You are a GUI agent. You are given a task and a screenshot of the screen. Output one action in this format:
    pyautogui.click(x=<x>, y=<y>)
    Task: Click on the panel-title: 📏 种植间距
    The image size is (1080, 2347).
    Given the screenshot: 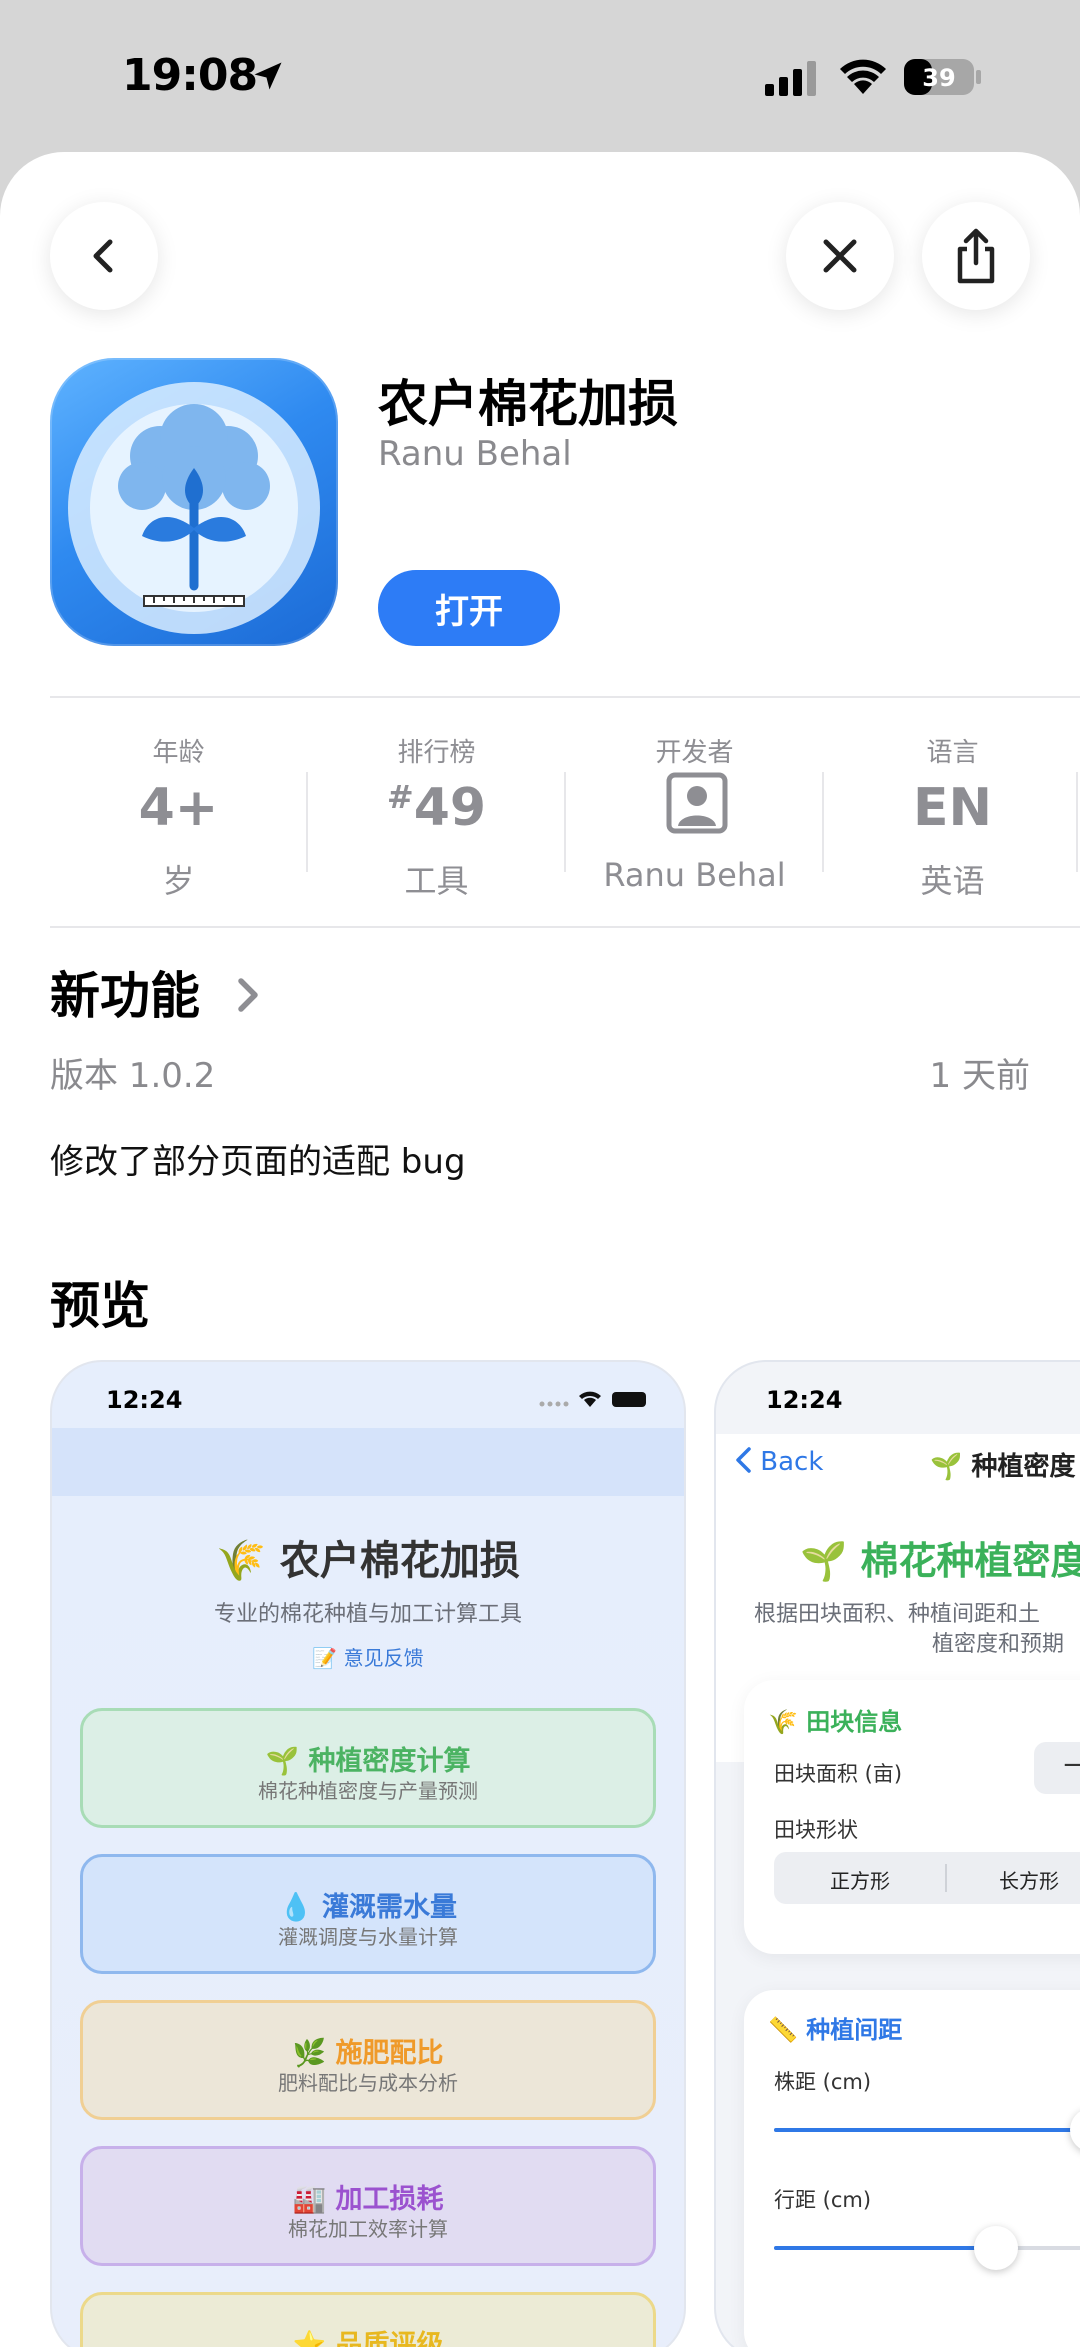 What is the action you would take?
    pyautogui.click(x=835, y=2030)
    